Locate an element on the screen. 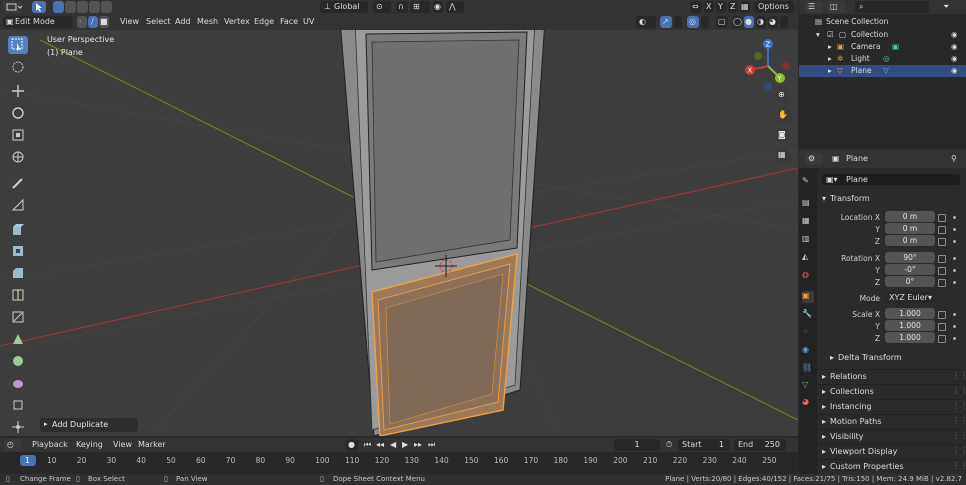 Image resolution: width=966 pixels, height=485 pixels. pivot-dropdown: ⊙ is located at coordinates (382, 7).